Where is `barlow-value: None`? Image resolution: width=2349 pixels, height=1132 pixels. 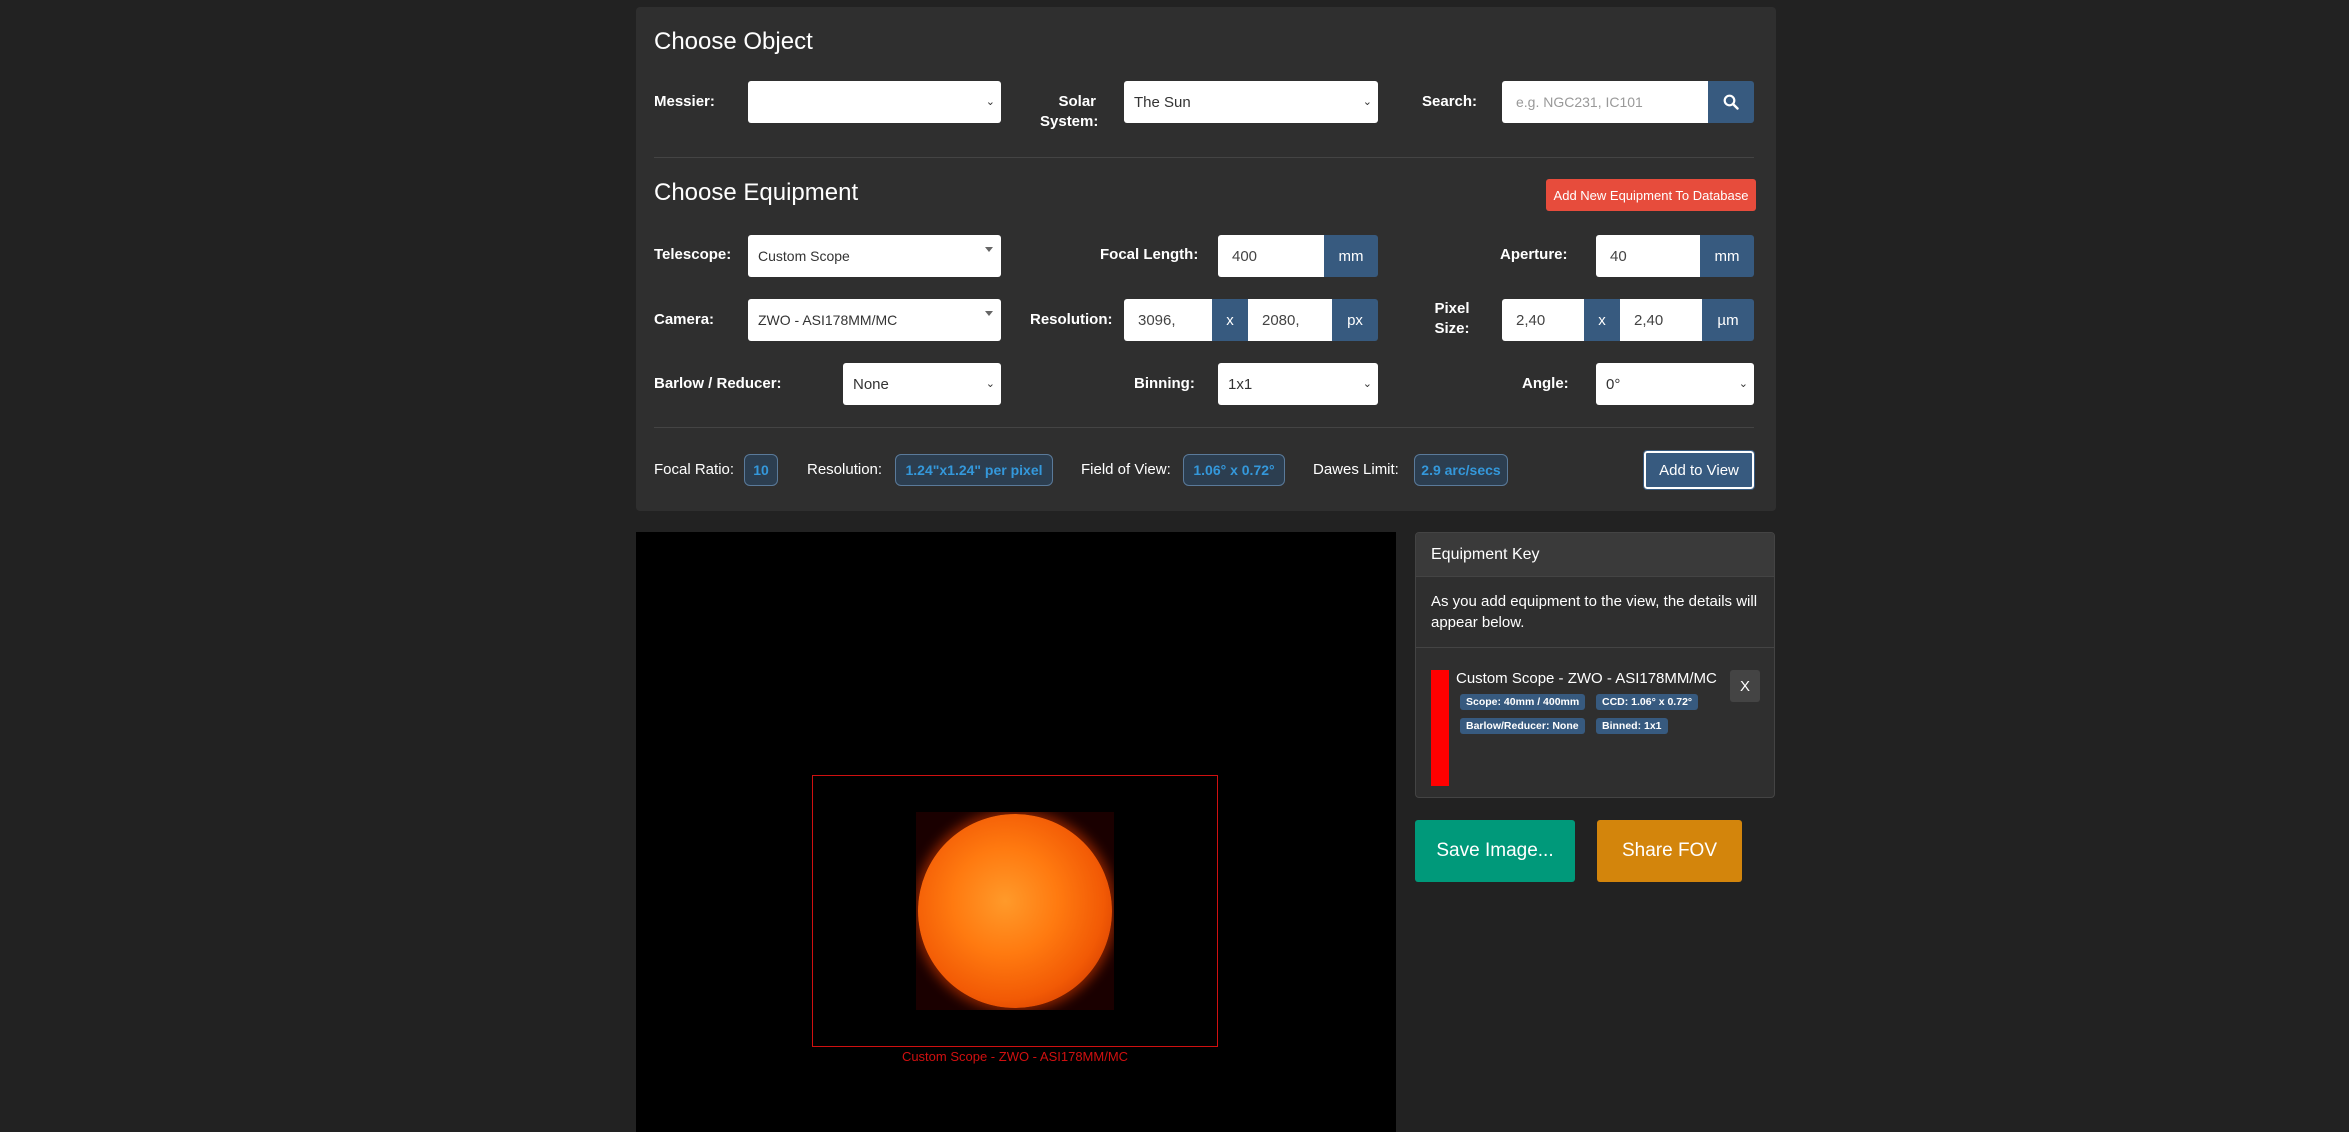 barlow-value: None is located at coordinates (871, 384).